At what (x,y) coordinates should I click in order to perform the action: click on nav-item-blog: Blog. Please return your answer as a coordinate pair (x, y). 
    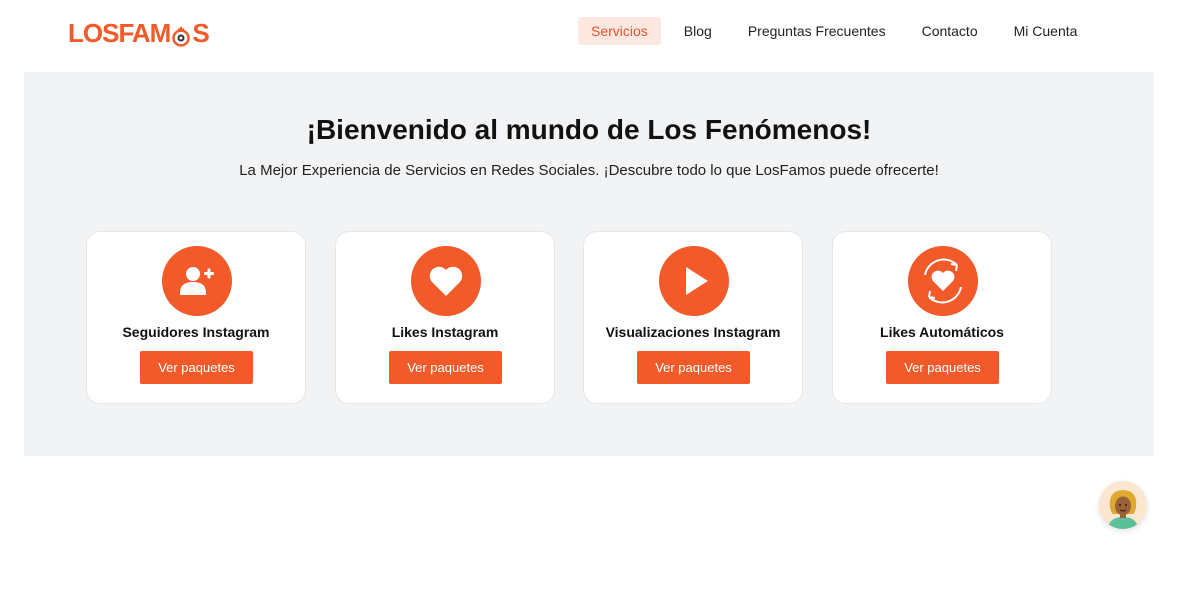
    Looking at the image, I should click on (698, 31).